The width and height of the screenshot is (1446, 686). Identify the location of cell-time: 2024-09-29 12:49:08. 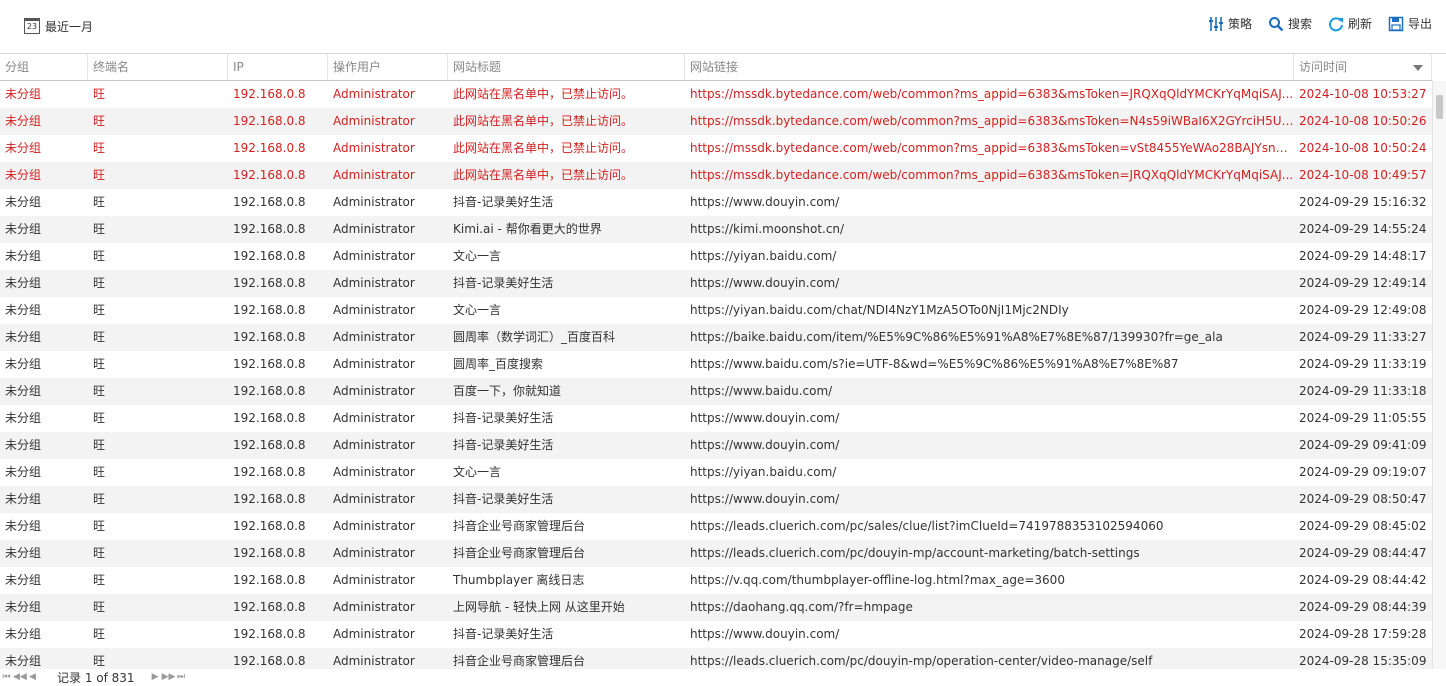
(1363, 310).